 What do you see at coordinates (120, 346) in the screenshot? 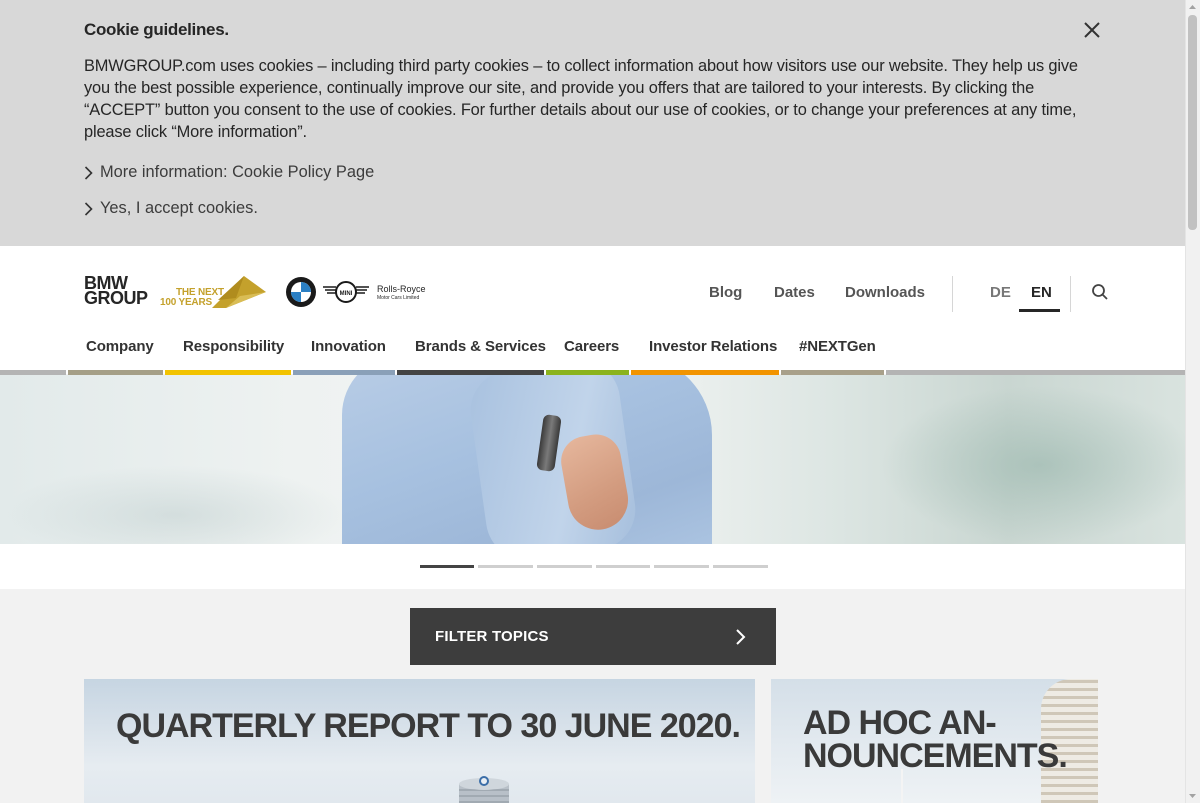
I see `nav-company: Company` at bounding box center [120, 346].